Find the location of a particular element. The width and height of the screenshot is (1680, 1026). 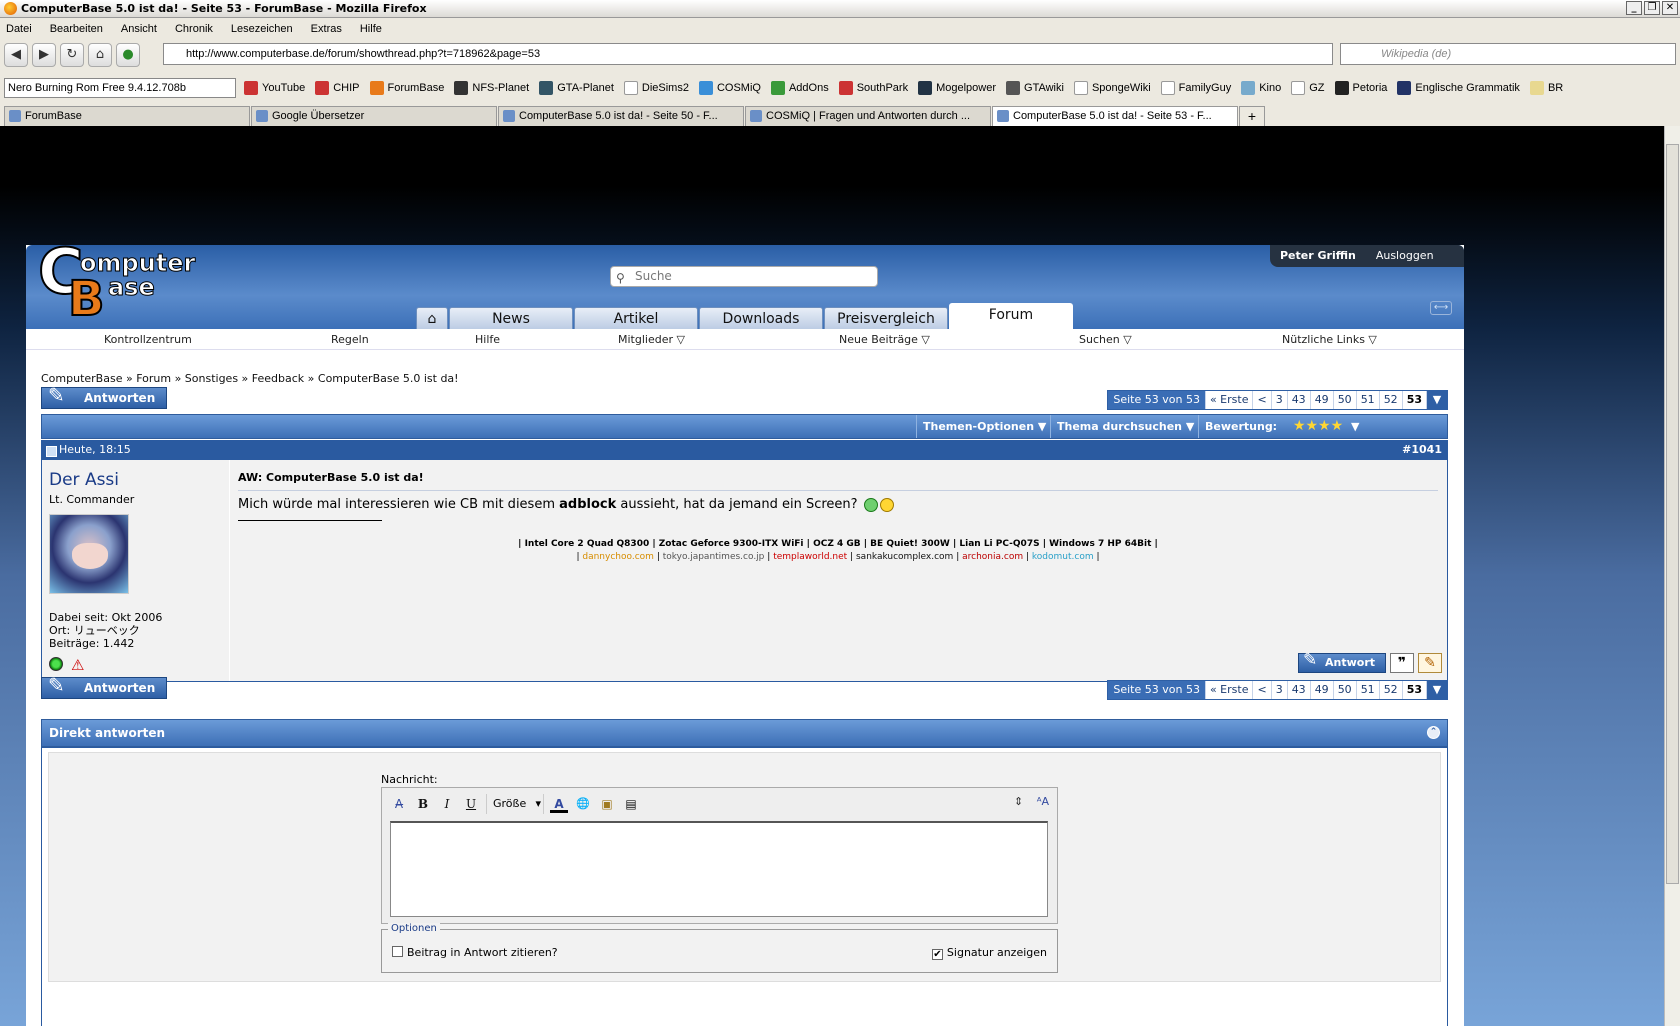

subnav-hilfe: Hilfe is located at coordinates (487, 339).